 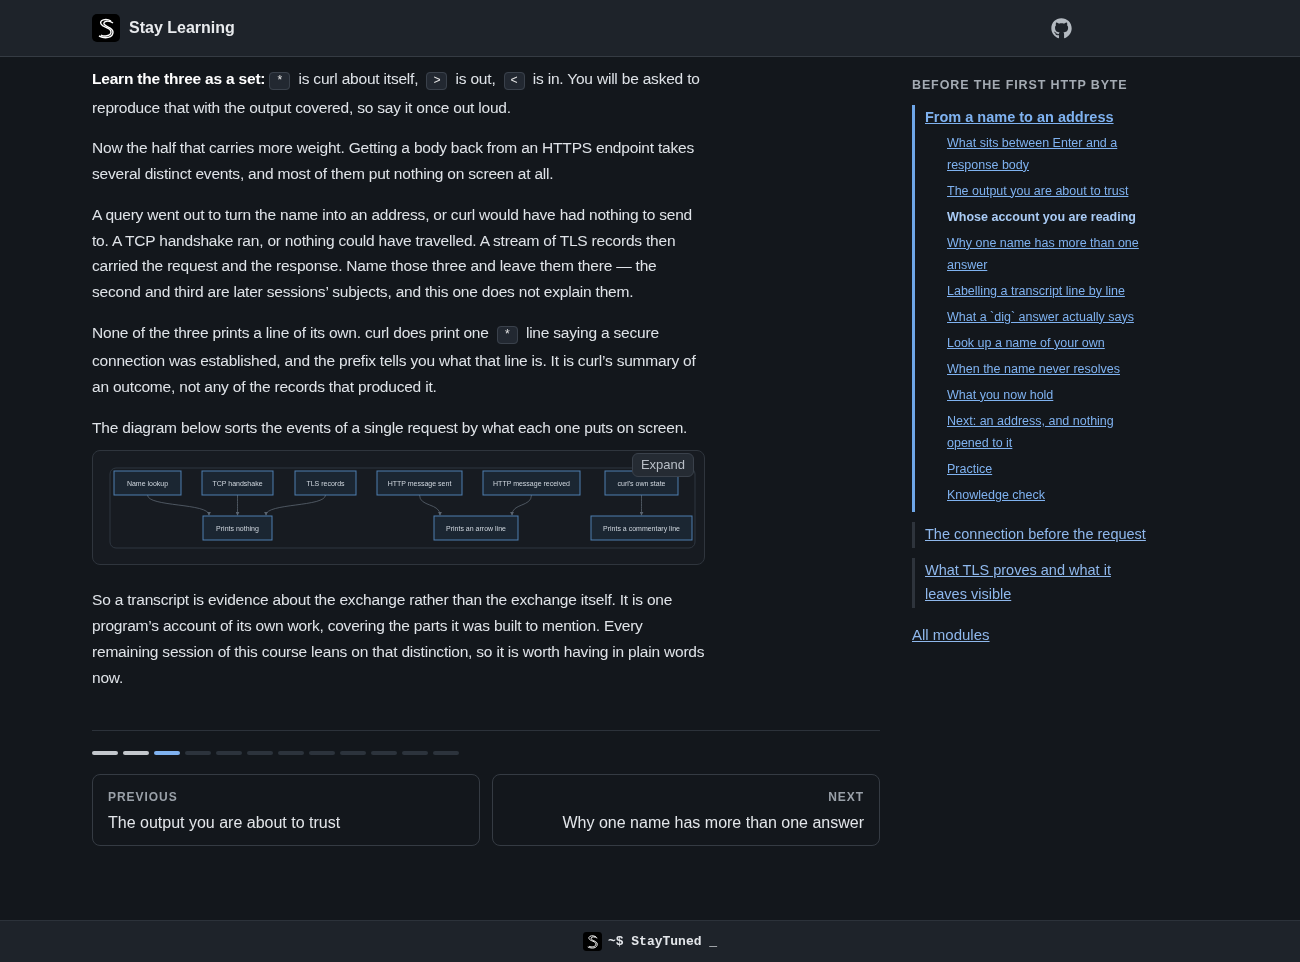 What do you see at coordinates (394, 161) in the screenshot?
I see `paragraph: Now the half that carries more weight. Getting a body back from an HTTPS endpoint takes several distinct events, and most of them put nothing on screen at all.` at bounding box center [394, 161].